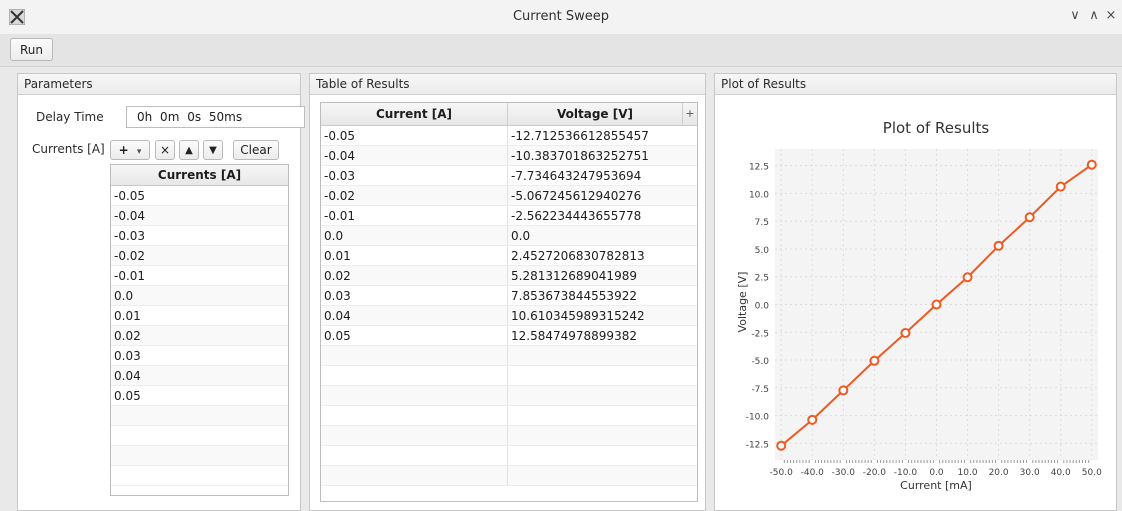 The image size is (1122, 511). Describe the element at coordinates (509, 196) in the screenshot. I see `table-row: -0.02 -5.067245612940276` at that location.